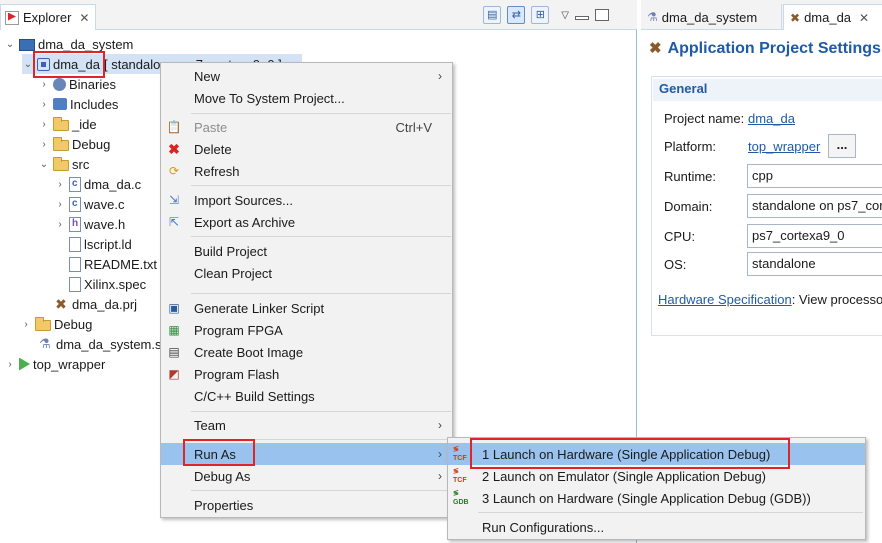 Image resolution: width=882 pixels, height=543 pixels. I want to click on domain-field: standalone on ps7_cortexa9_0, so click(814, 206).